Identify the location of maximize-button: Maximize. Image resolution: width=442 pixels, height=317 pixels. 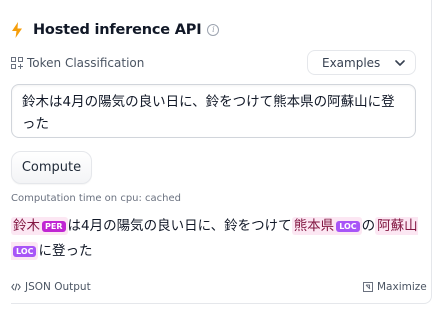
(395, 287).